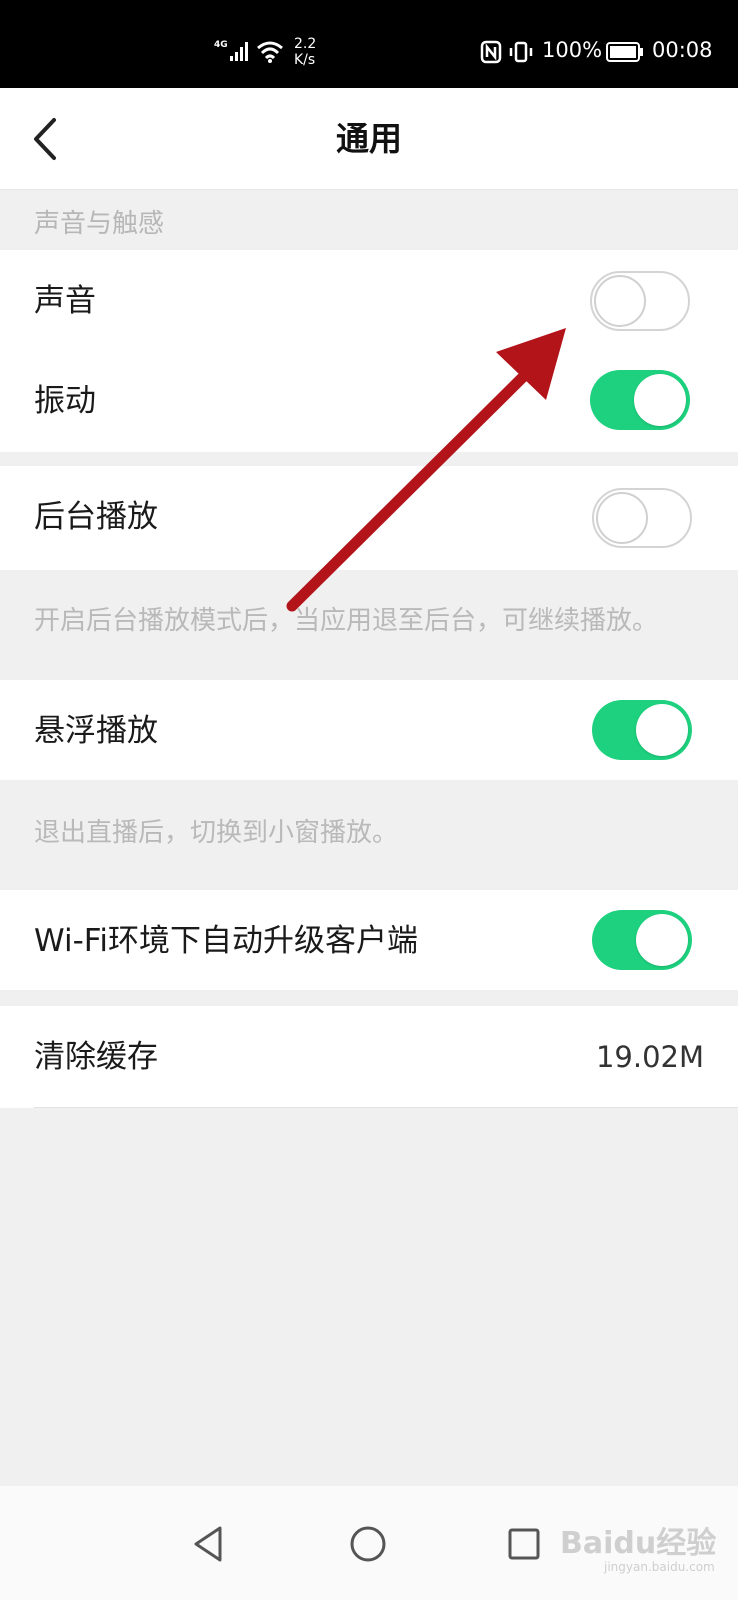  Describe the element at coordinates (96, 731) in the screenshot. I see `floating-play-label: 悬浮播放` at that location.